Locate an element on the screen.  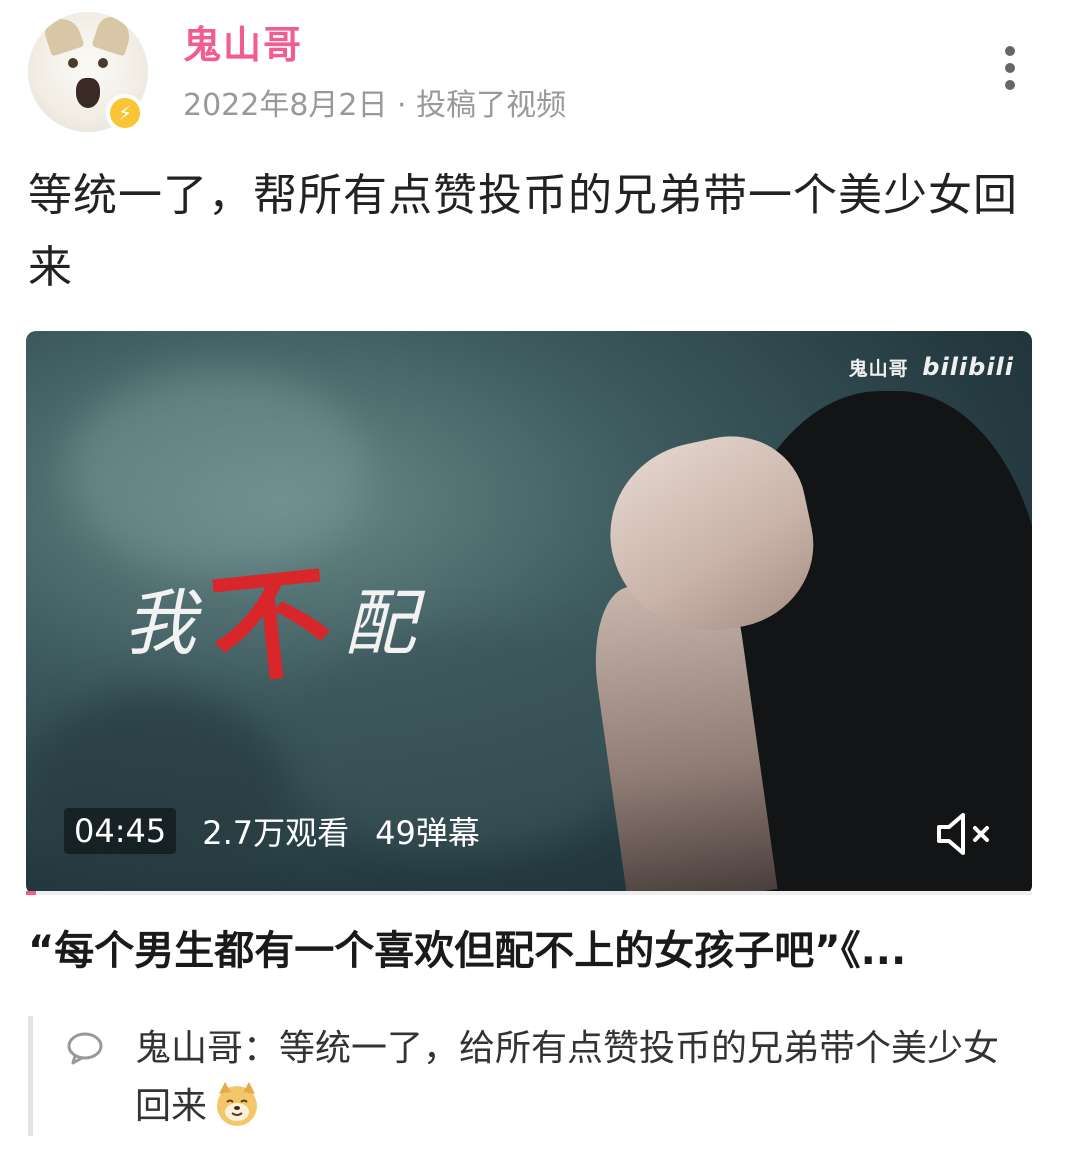
cat-ear-left is located at coordinates (63, 35).